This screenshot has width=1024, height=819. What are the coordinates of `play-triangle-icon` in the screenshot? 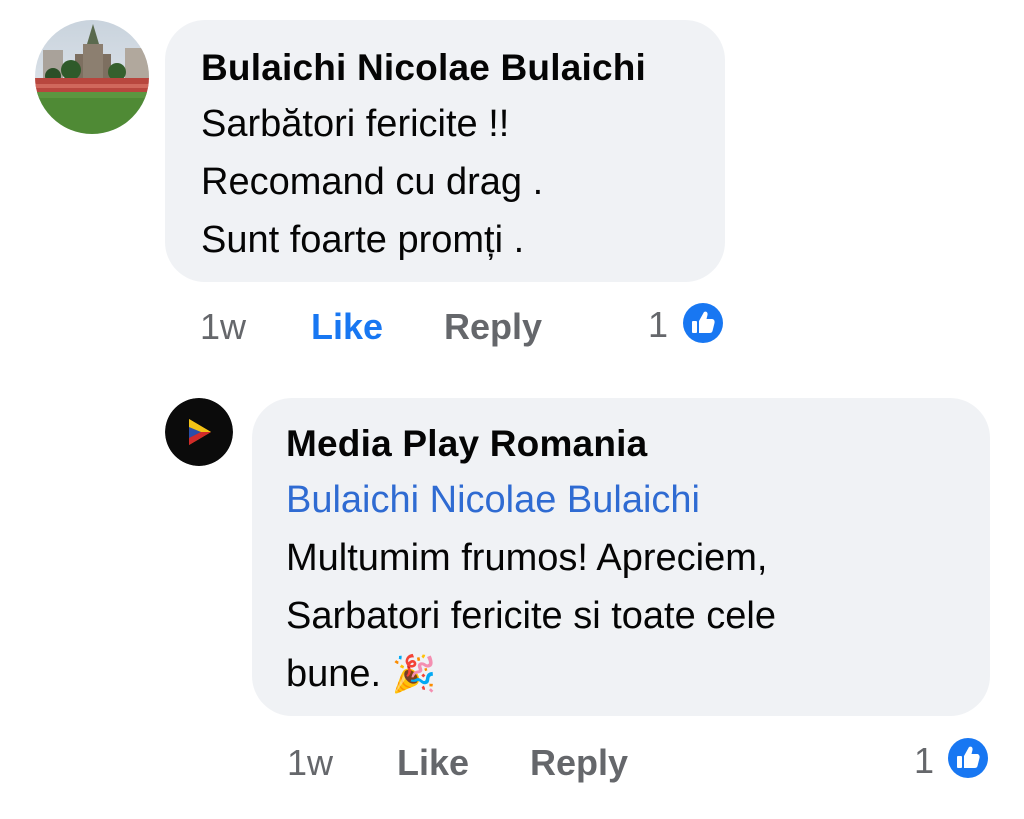 It's located at (199, 432).